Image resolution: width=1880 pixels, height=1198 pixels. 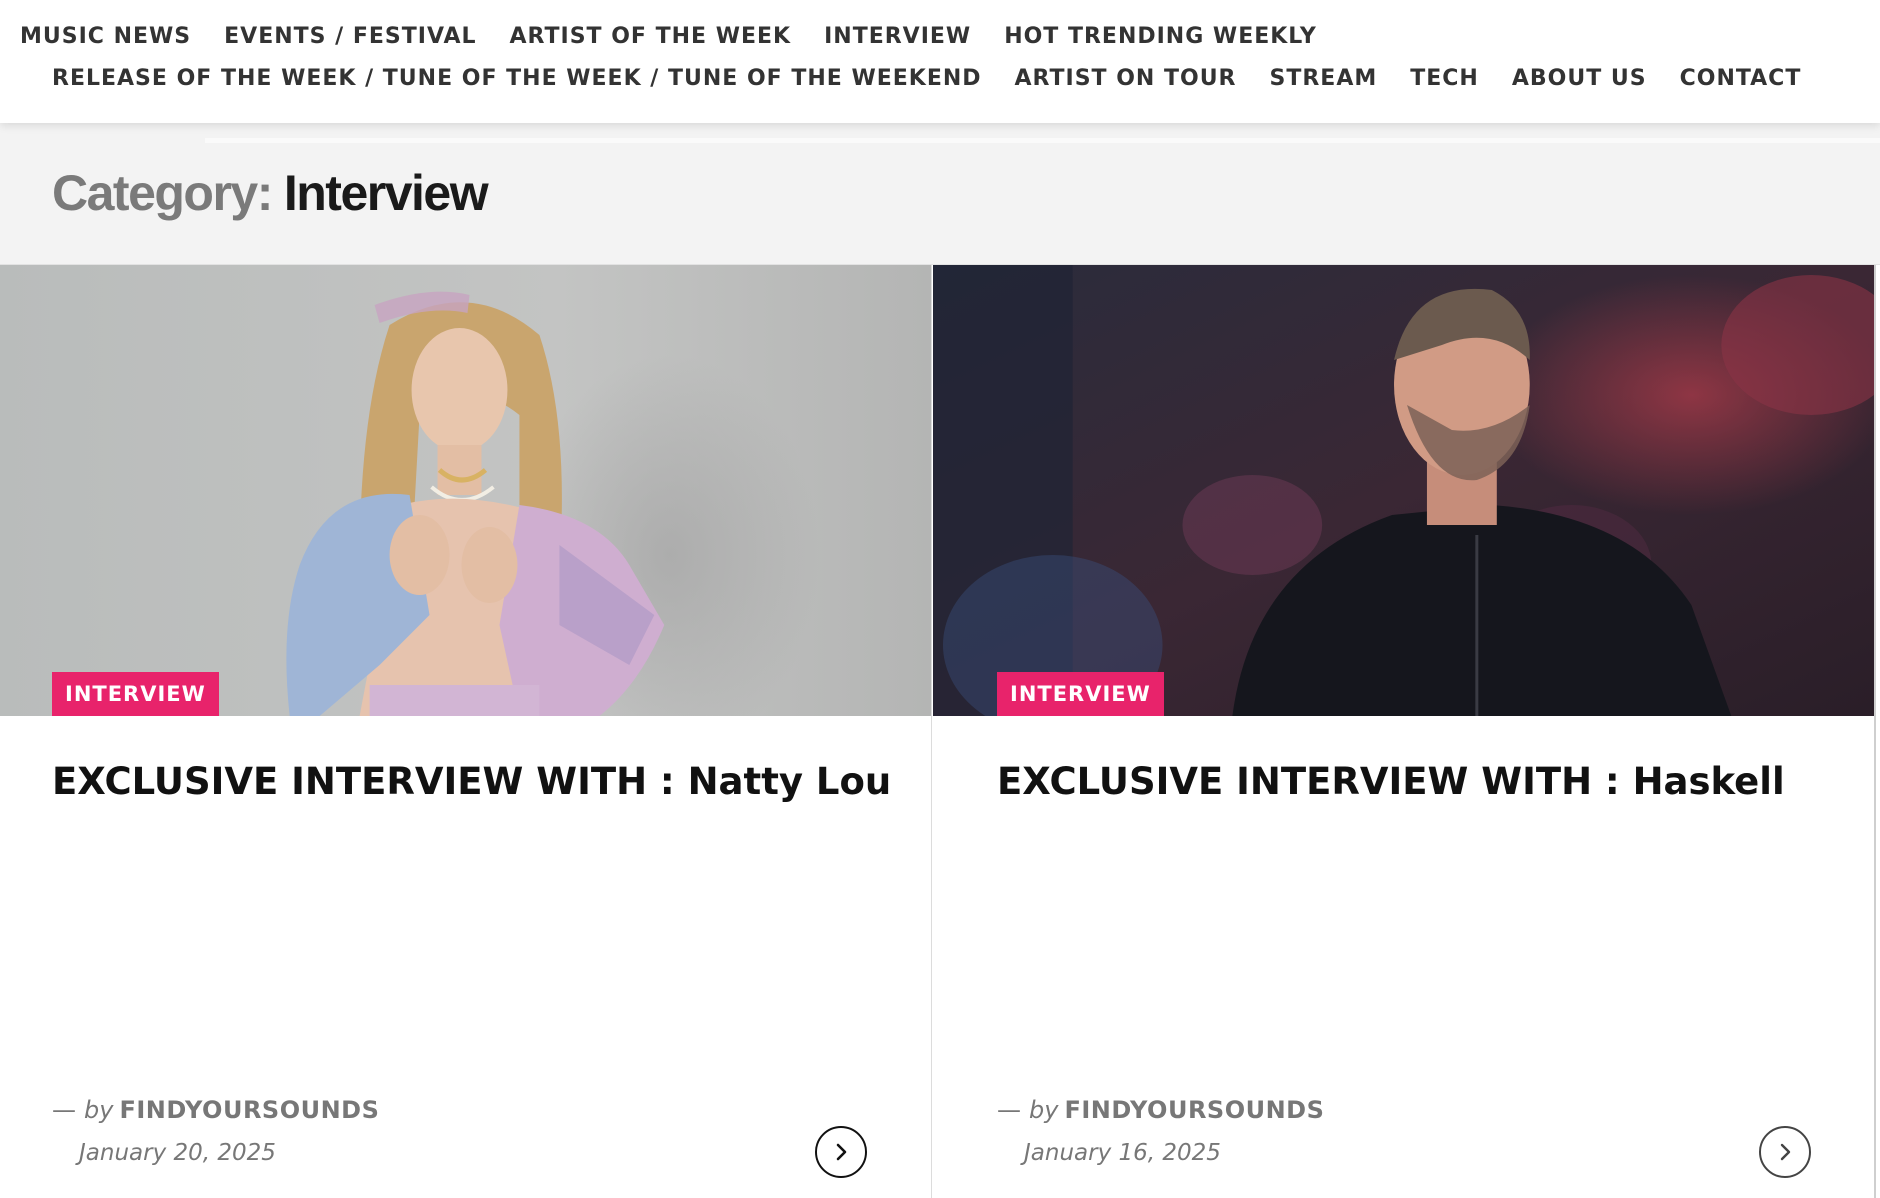 What do you see at coordinates (386, 193) in the screenshot?
I see `category-name: Interview` at bounding box center [386, 193].